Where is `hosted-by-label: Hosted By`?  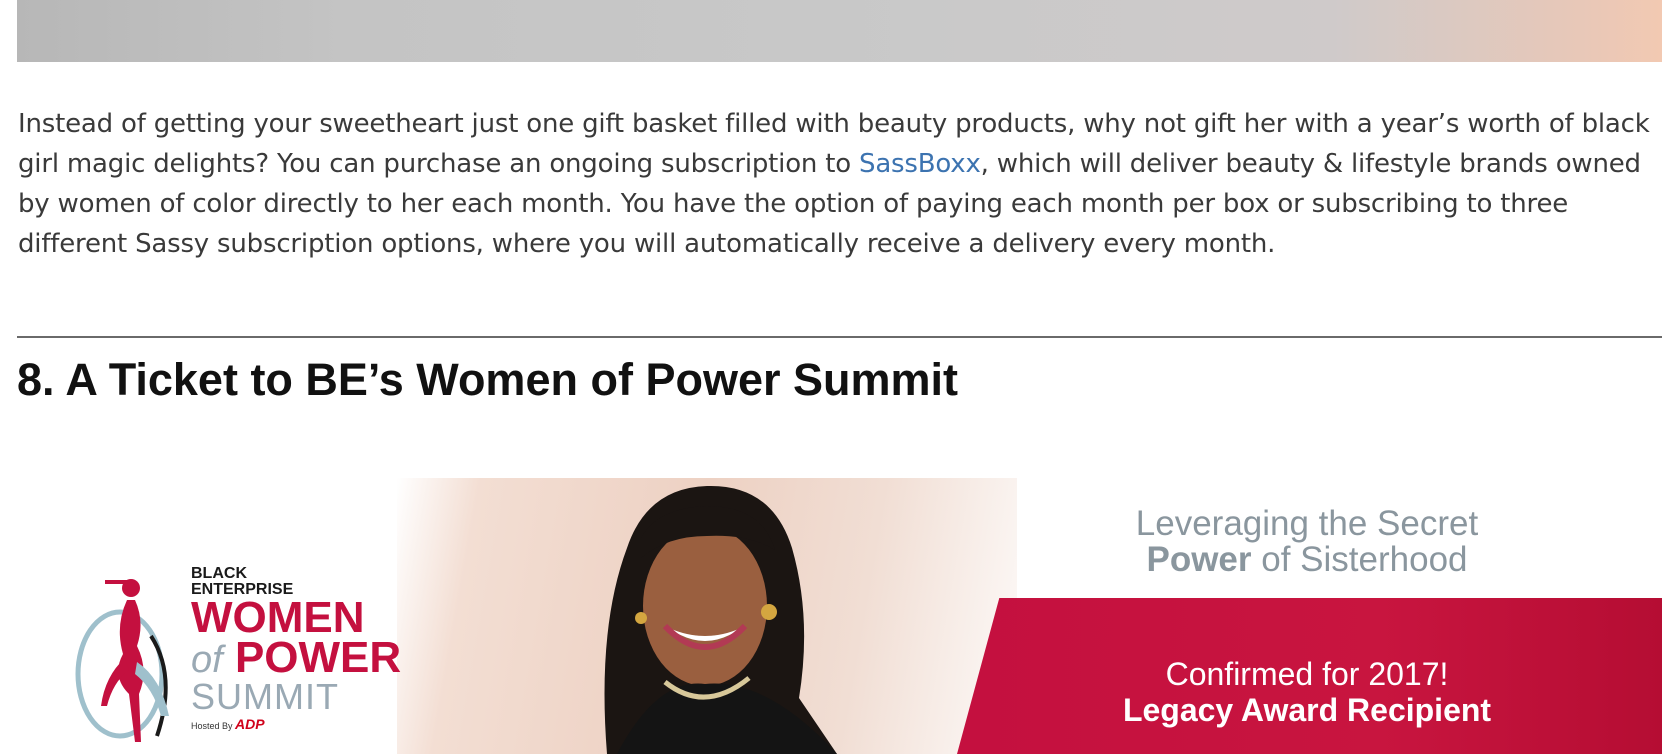
hosted-by-label: Hosted By is located at coordinates (212, 726).